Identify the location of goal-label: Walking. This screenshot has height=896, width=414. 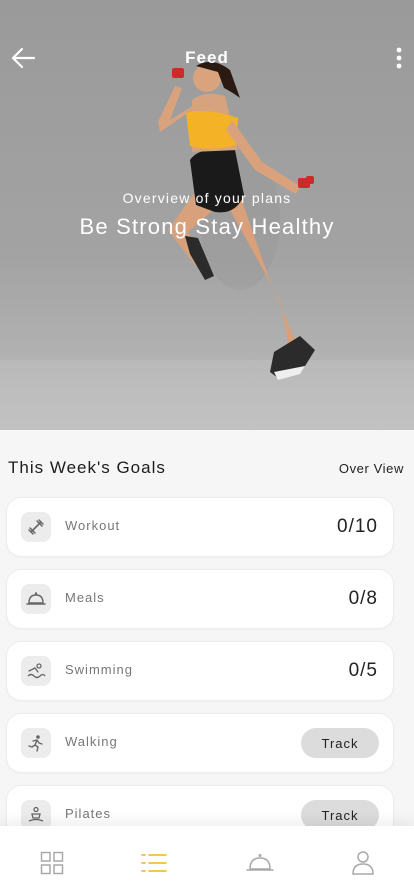
(91, 741).